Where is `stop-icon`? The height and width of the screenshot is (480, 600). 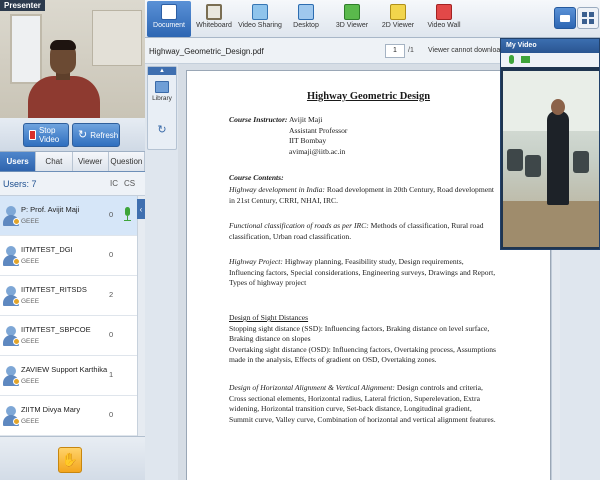 stop-icon is located at coordinates (32, 135).